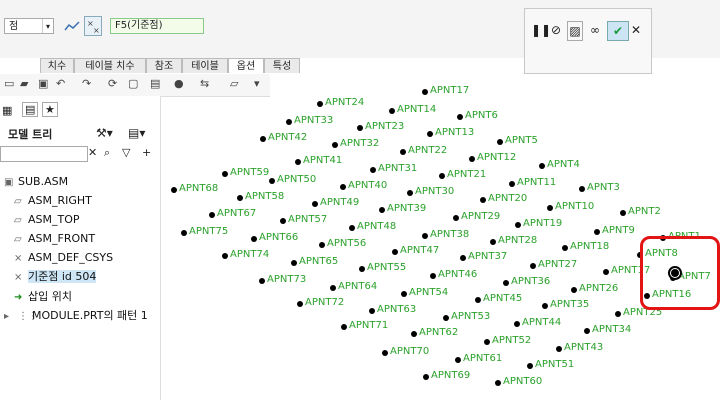  Describe the element at coordinates (416, 109) in the screenshot. I see `datum-point-label: APNT14` at that location.